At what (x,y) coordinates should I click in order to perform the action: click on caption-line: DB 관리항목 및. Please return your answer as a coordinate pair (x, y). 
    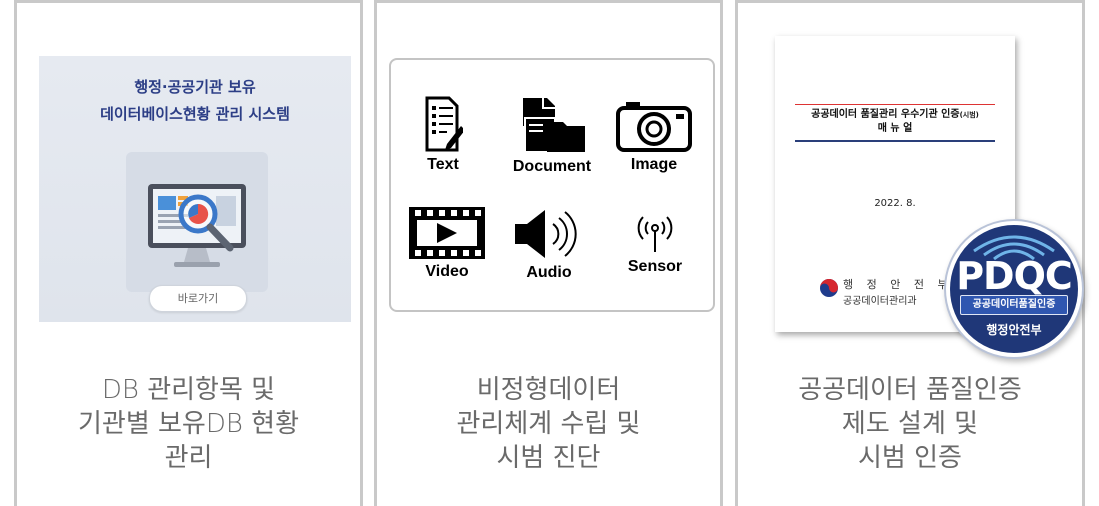
    Looking at the image, I should click on (188, 390).